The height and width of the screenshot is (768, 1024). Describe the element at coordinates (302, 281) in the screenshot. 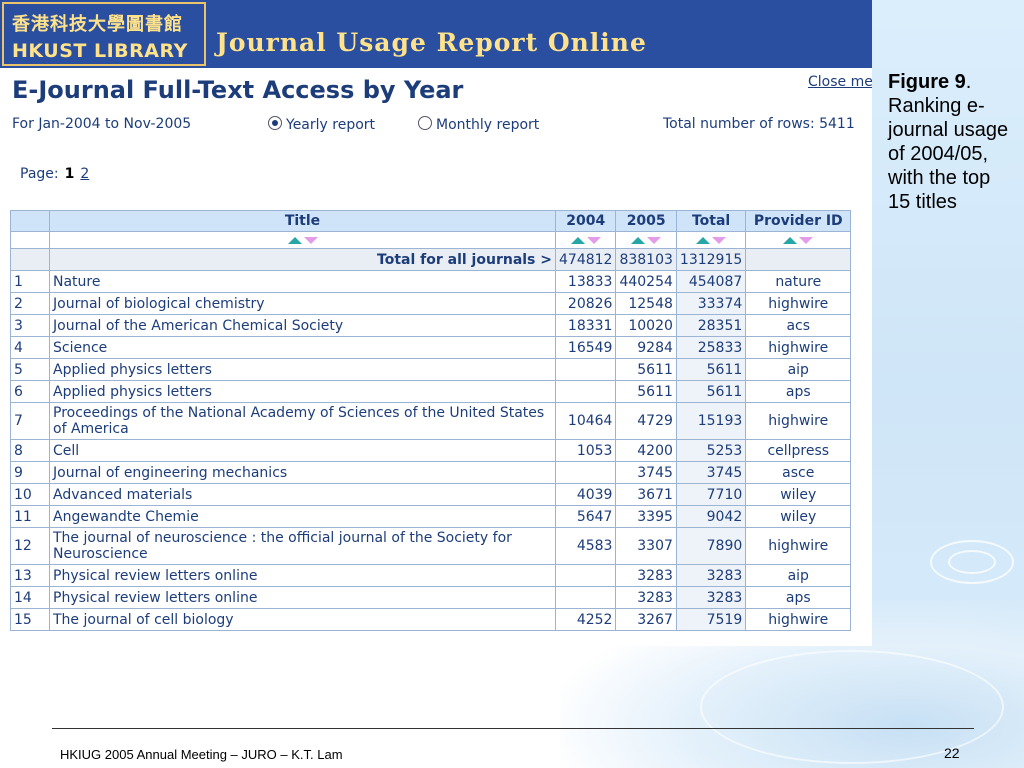

I see `journal-title-link: Nature` at that location.